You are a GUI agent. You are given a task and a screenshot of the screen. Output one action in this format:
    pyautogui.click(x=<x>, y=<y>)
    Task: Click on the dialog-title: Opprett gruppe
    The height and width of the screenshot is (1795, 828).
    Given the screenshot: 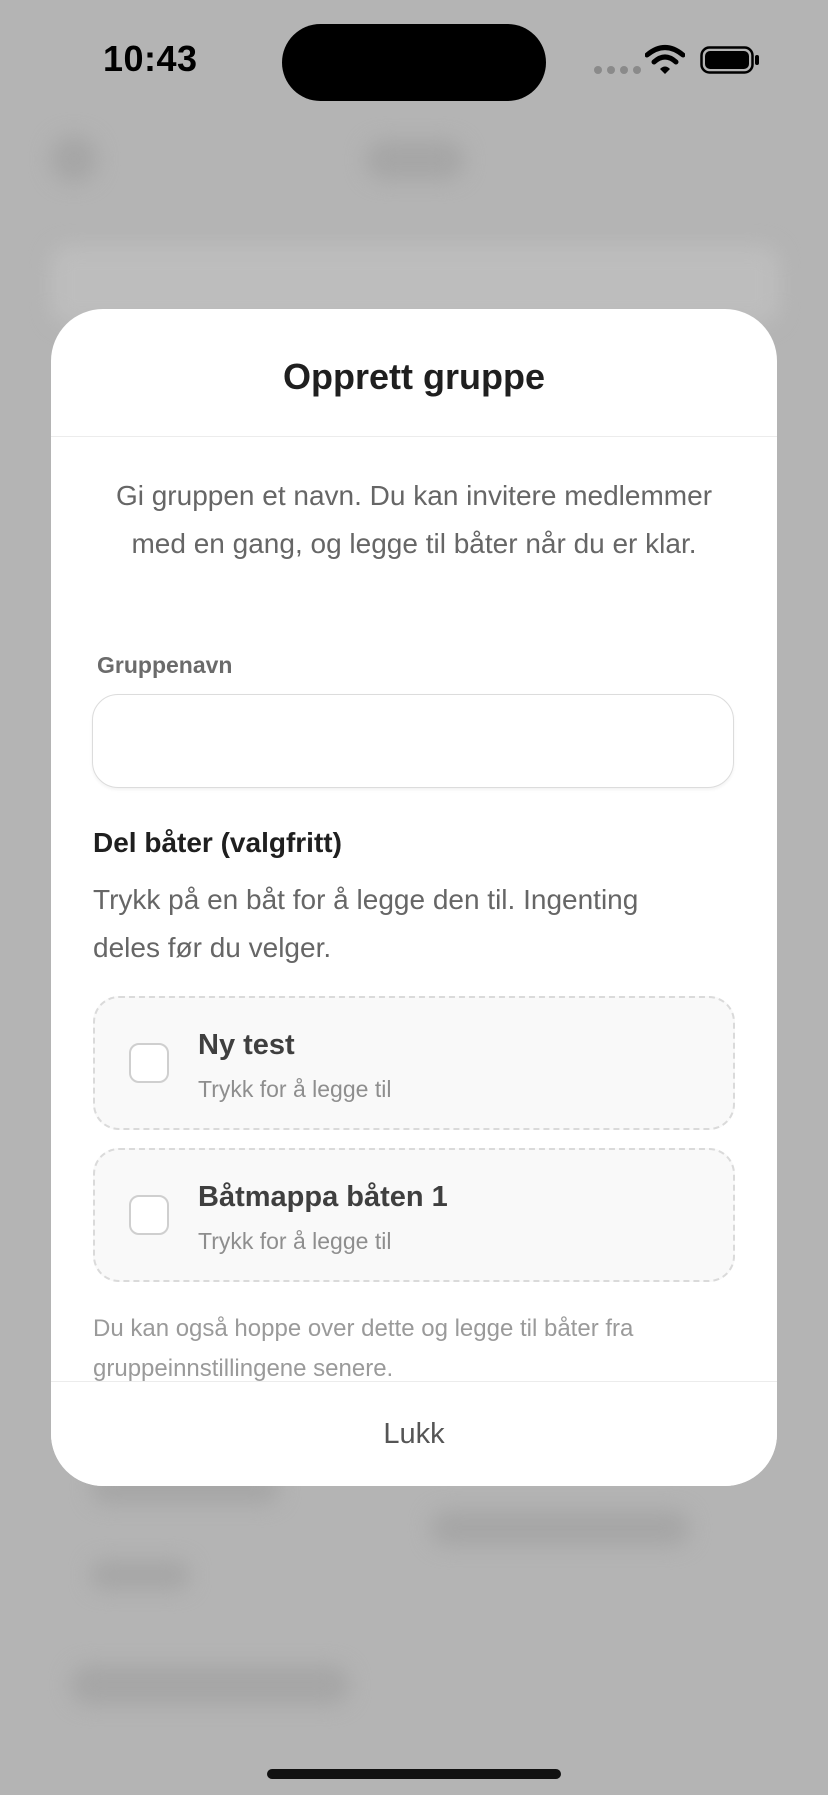 What is the action you would take?
    pyautogui.click(x=414, y=376)
    